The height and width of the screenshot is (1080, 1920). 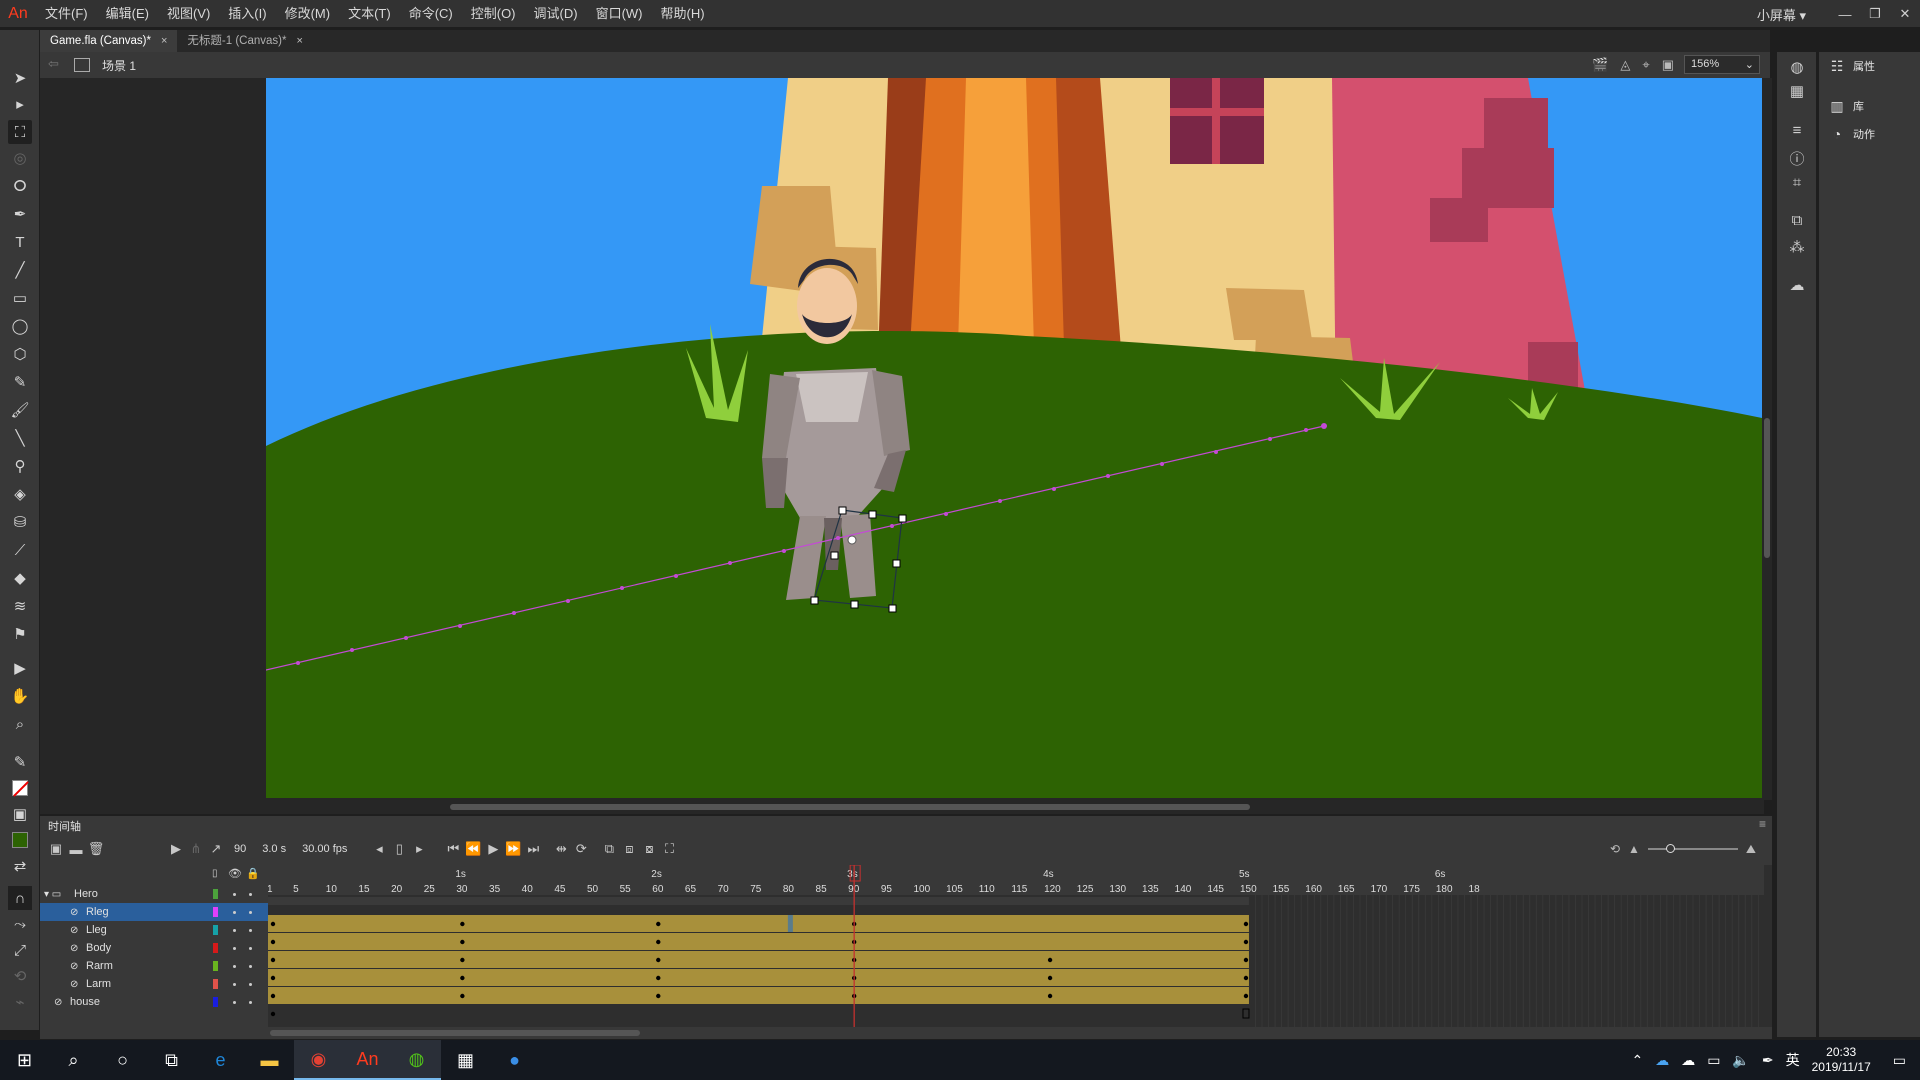 I want to click on play-icon: ▶, so click(x=493, y=849).